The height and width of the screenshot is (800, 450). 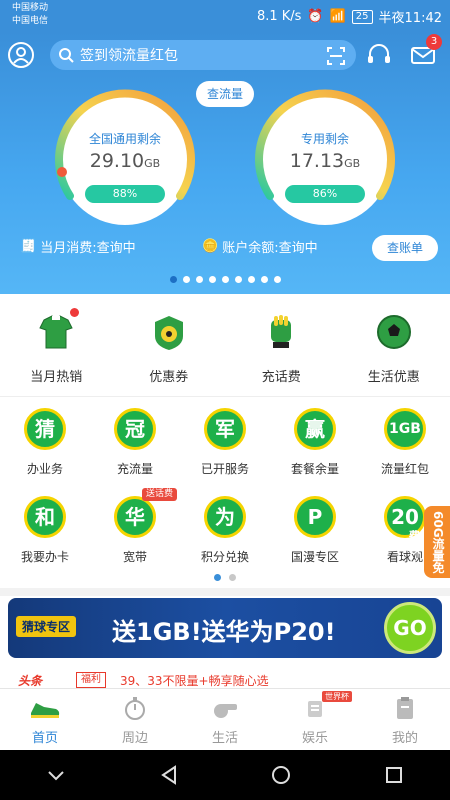 What do you see at coordinates (169, 775) in the screenshot?
I see `back-icon` at bounding box center [169, 775].